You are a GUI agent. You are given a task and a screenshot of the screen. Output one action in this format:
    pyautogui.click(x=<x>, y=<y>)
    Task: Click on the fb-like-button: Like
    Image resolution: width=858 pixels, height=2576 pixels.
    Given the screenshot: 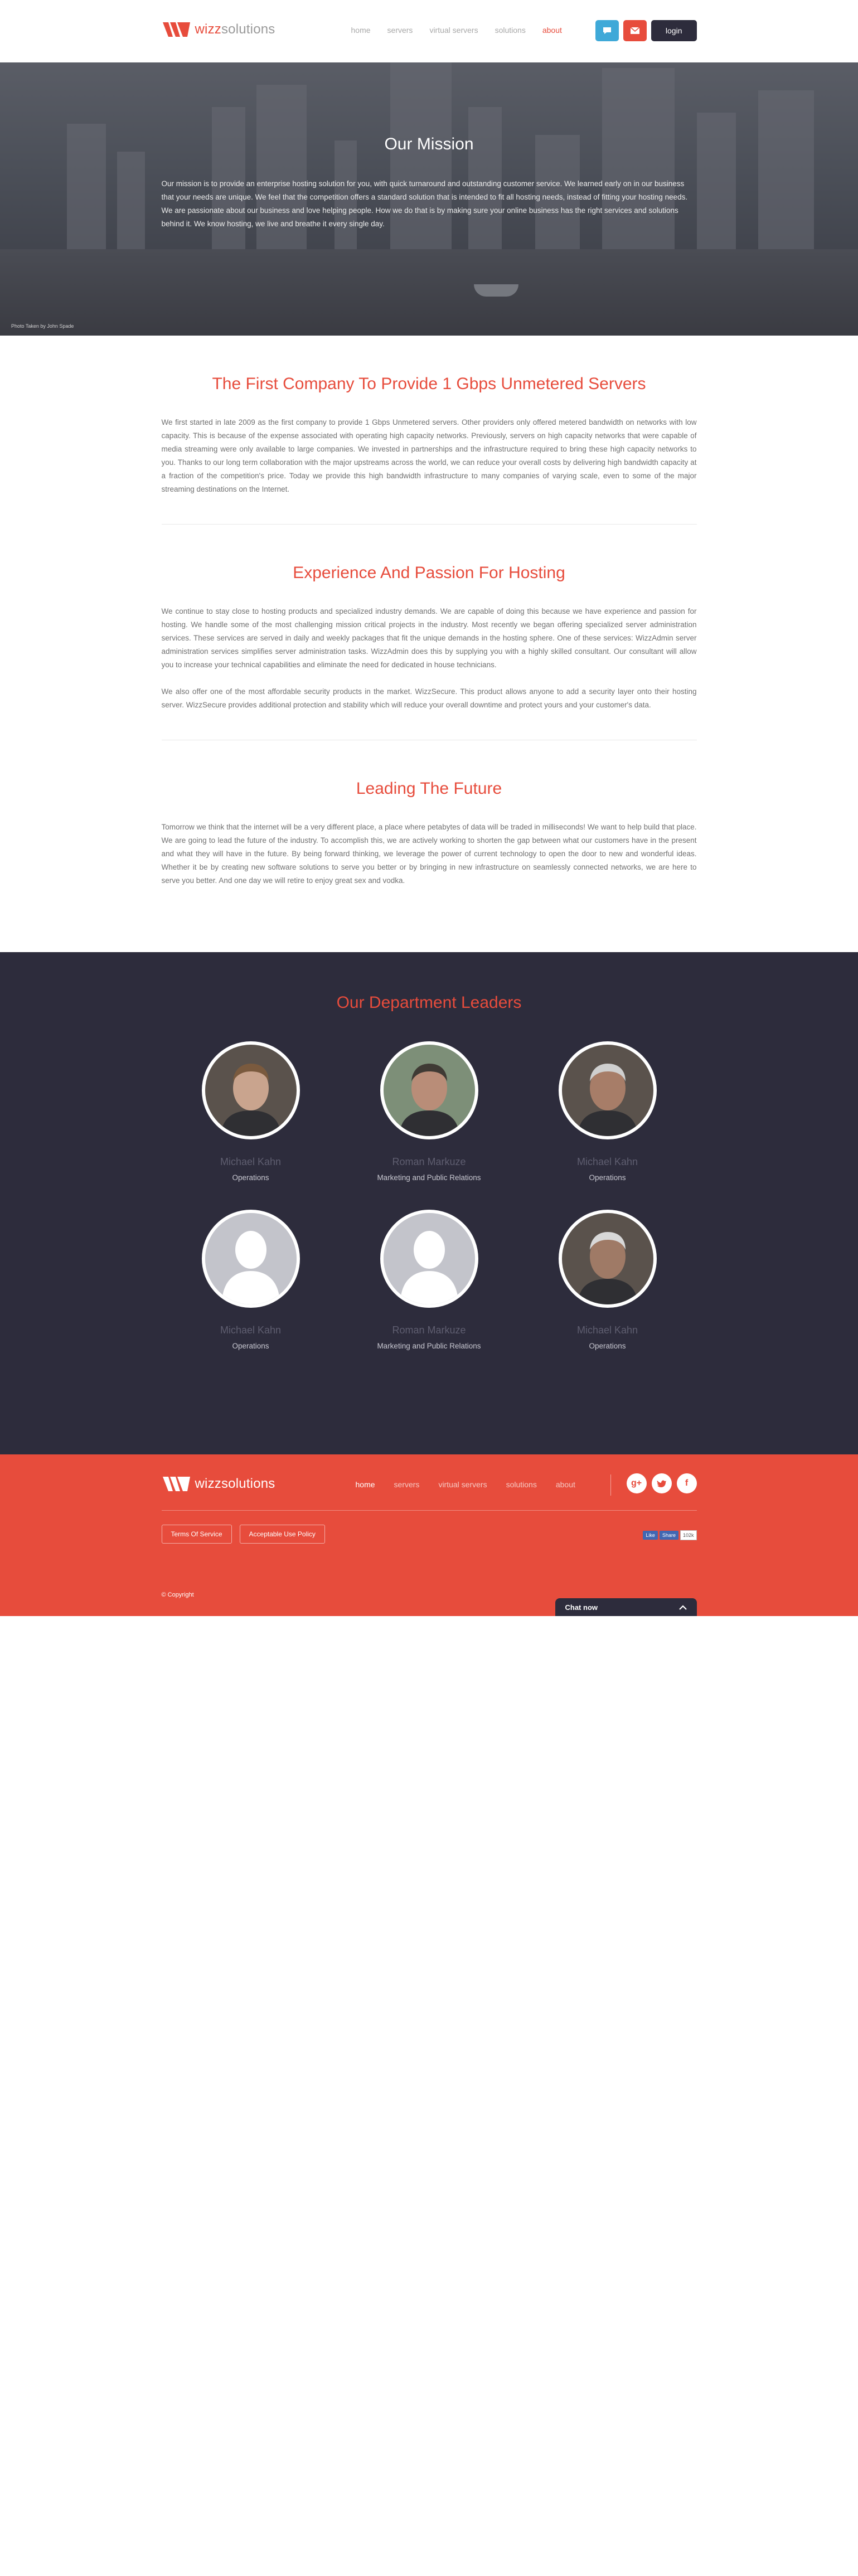 What is the action you would take?
    pyautogui.click(x=650, y=1536)
    